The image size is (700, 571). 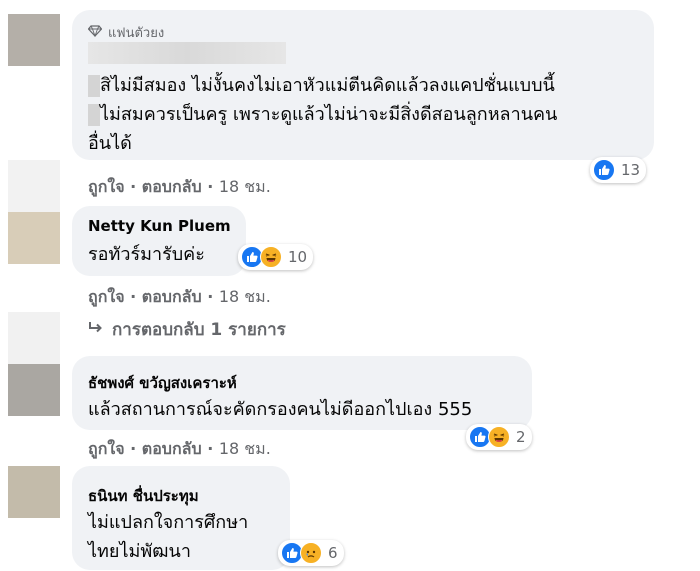 What do you see at coordinates (143, 496) in the screenshot?
I see `comment-author: ธนินท ชื่นประทุม` at bounding box center [143, 496].